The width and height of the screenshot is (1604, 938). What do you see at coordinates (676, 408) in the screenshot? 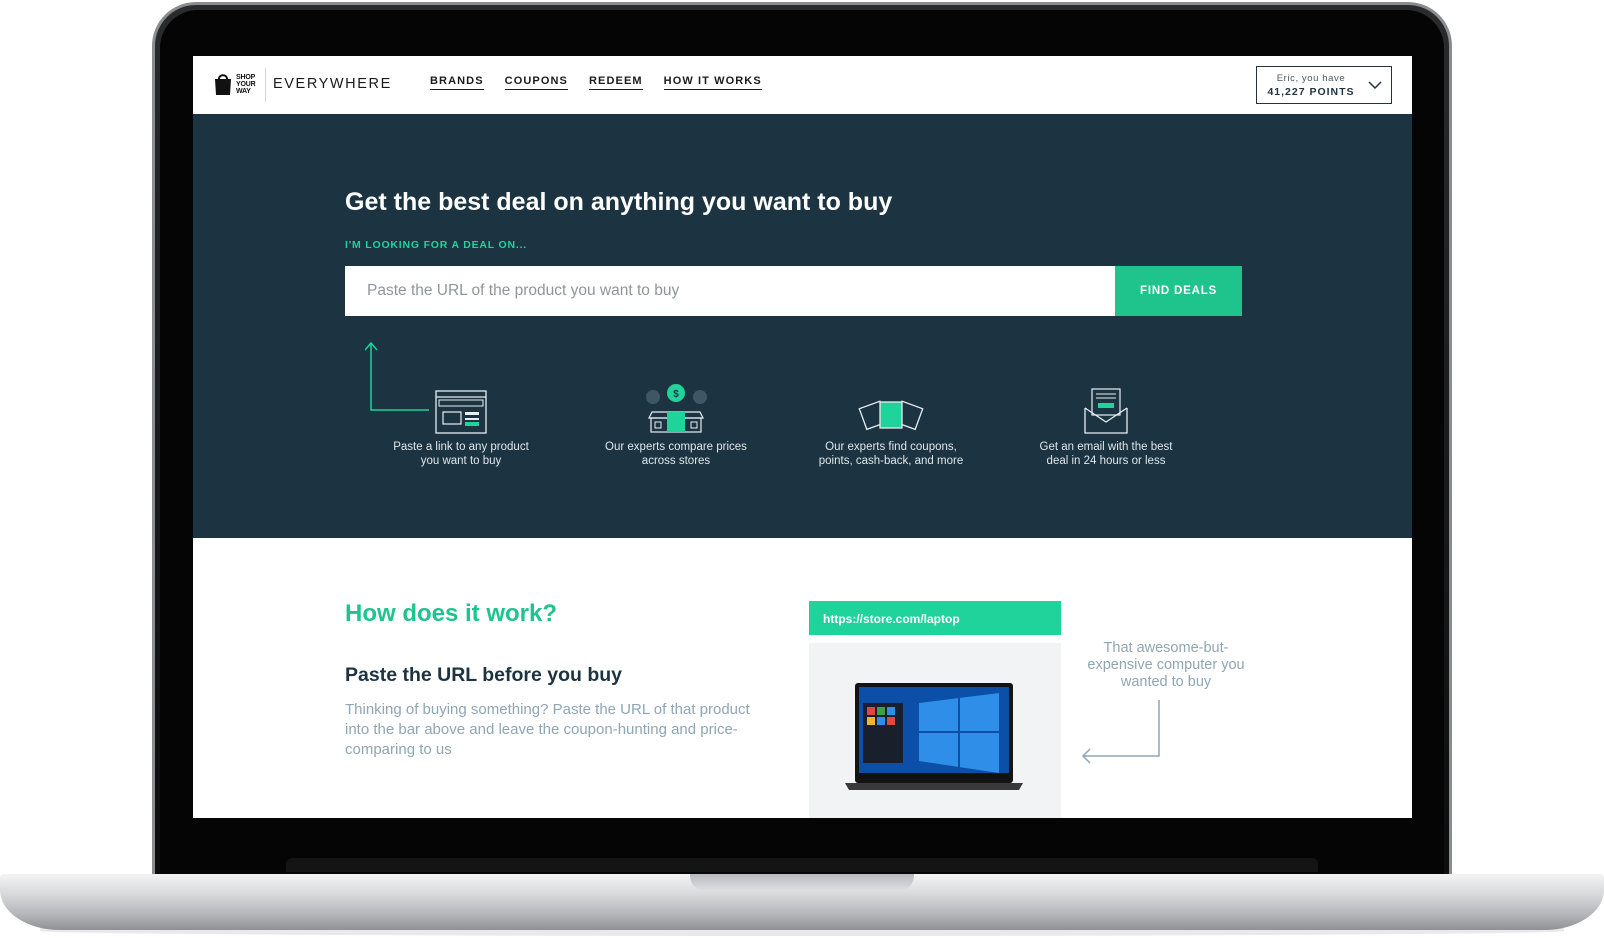
I see `store-compare-icon: $` at bounding box center [676, 408].